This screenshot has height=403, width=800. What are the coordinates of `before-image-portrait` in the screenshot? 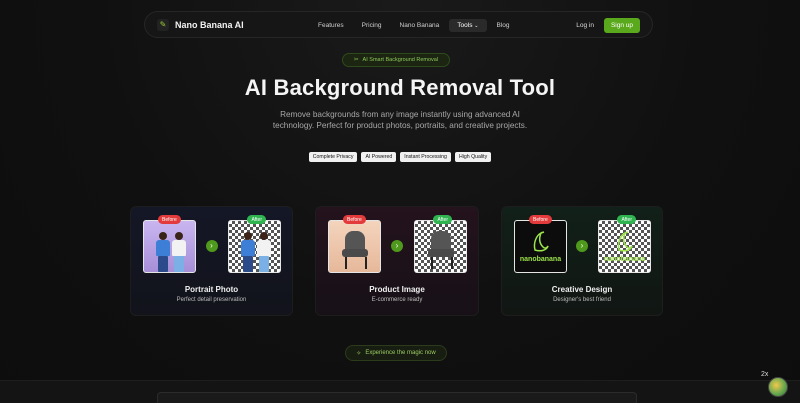 It's located at (169, 246).